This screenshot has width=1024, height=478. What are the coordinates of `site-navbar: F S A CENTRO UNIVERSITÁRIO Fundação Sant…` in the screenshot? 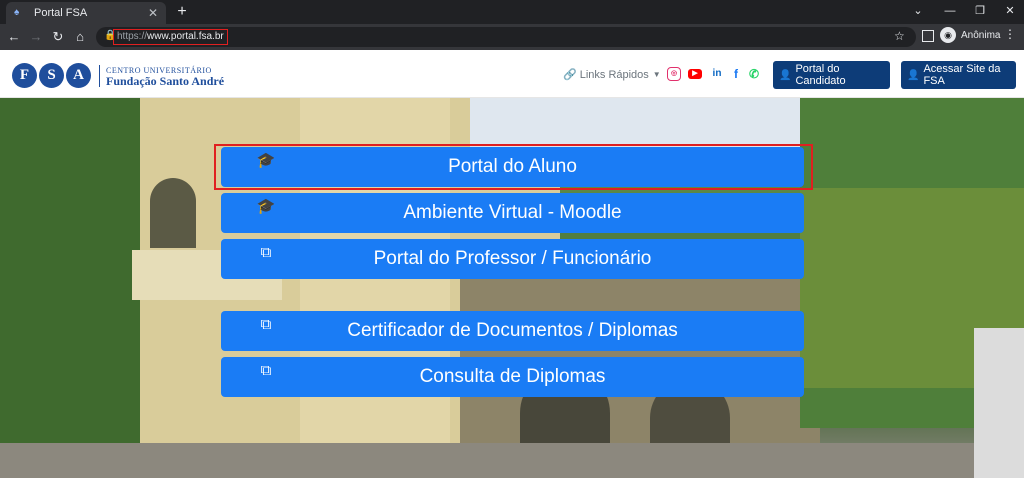 It's located at (512, 74).